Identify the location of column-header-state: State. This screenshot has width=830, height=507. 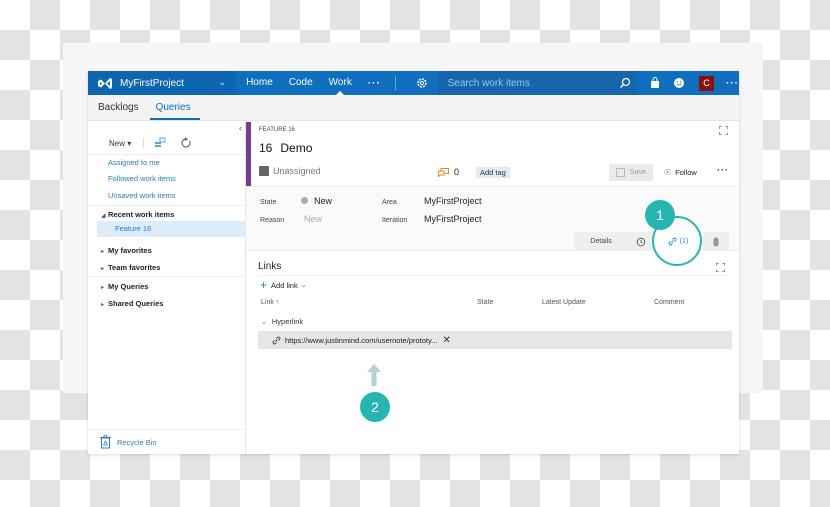
(485, 302).